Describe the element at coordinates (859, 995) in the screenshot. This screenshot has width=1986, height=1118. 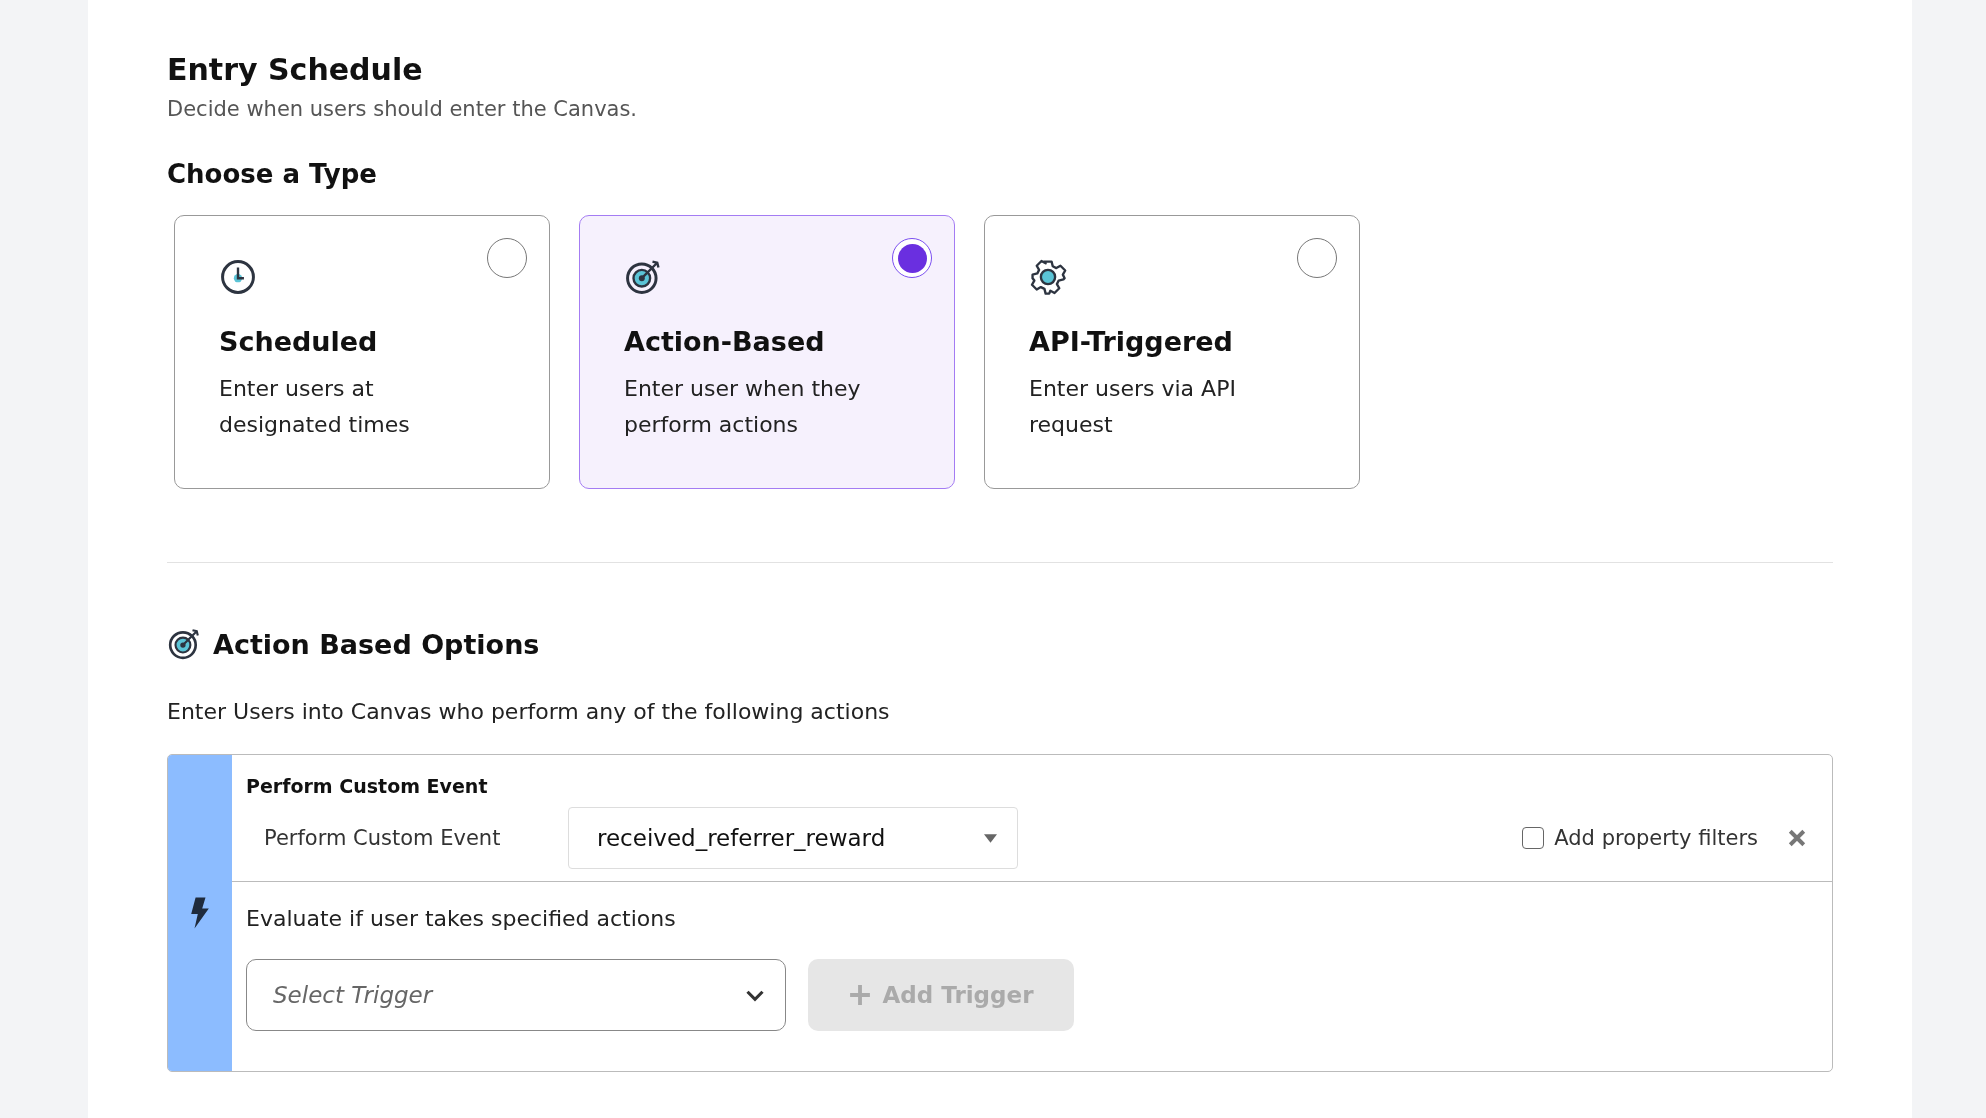
I see `plus-icon` at that location.